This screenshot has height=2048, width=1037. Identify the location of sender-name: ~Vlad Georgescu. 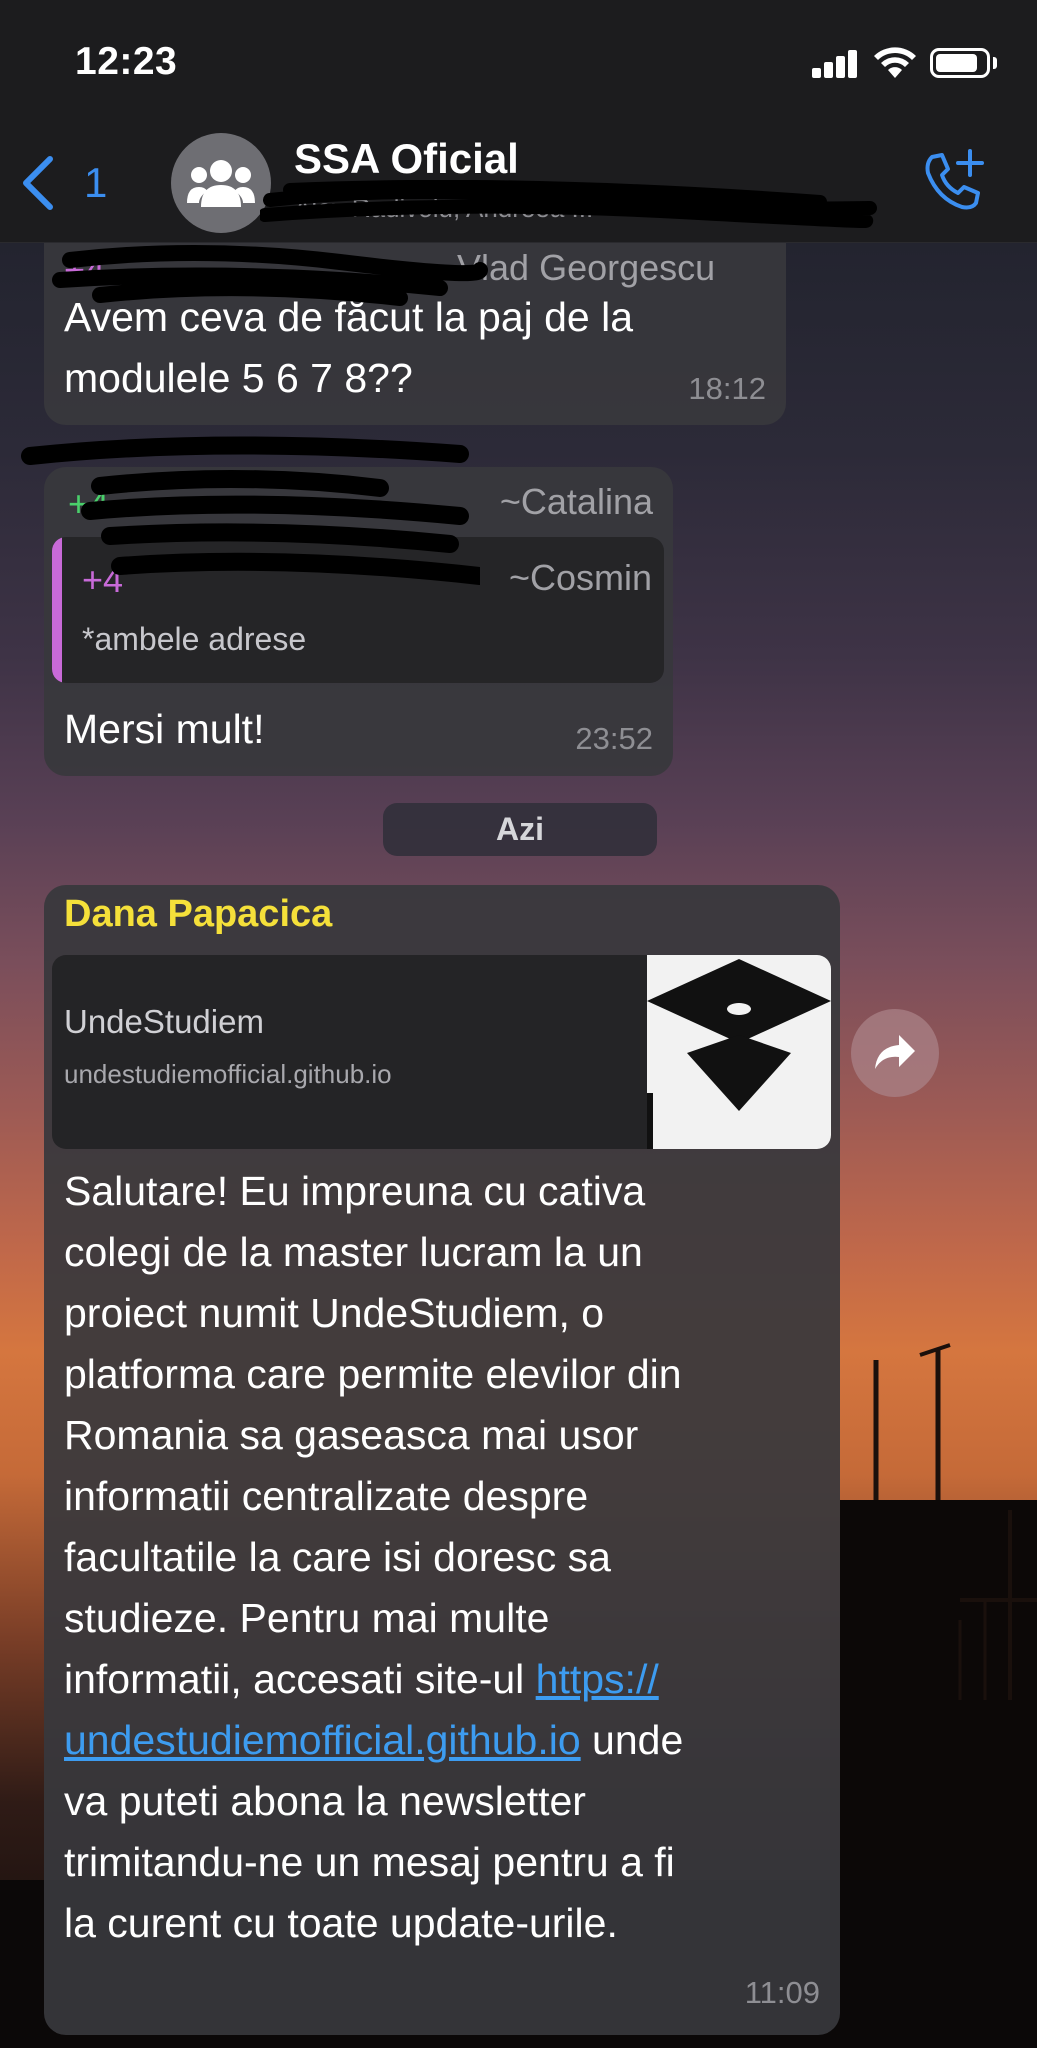
(576, 267).